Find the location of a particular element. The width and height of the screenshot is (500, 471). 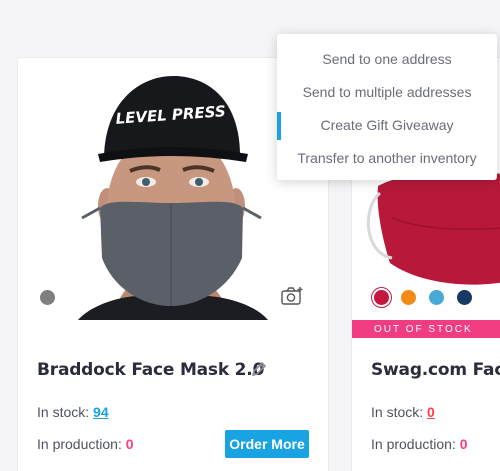

color-swatch-navy is located at coordinates (464, 297).